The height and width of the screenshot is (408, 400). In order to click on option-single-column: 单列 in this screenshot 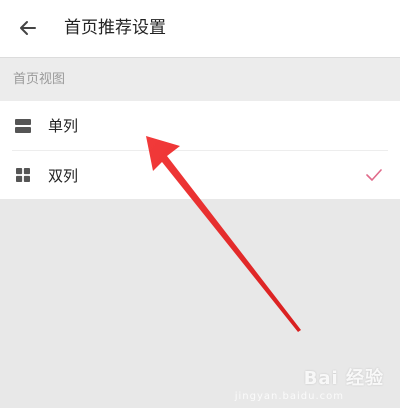, I will do `click(200, 126)`.